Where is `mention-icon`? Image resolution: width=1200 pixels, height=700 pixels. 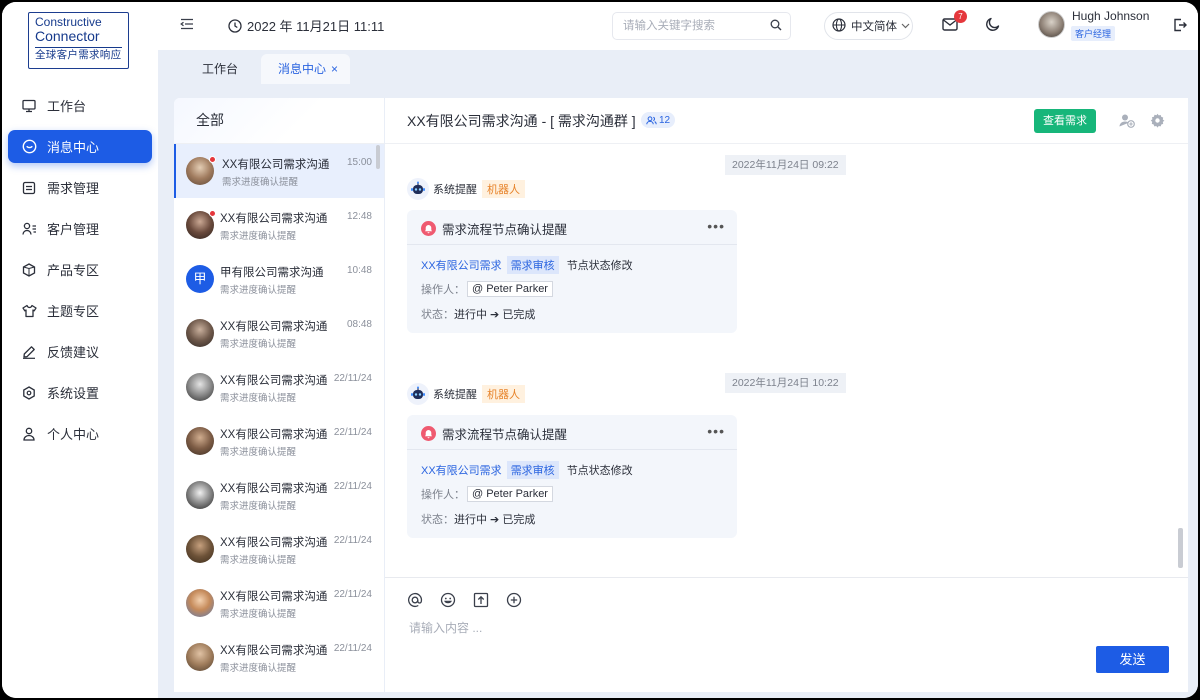
mention-icon is located at coordinates (415, 600).